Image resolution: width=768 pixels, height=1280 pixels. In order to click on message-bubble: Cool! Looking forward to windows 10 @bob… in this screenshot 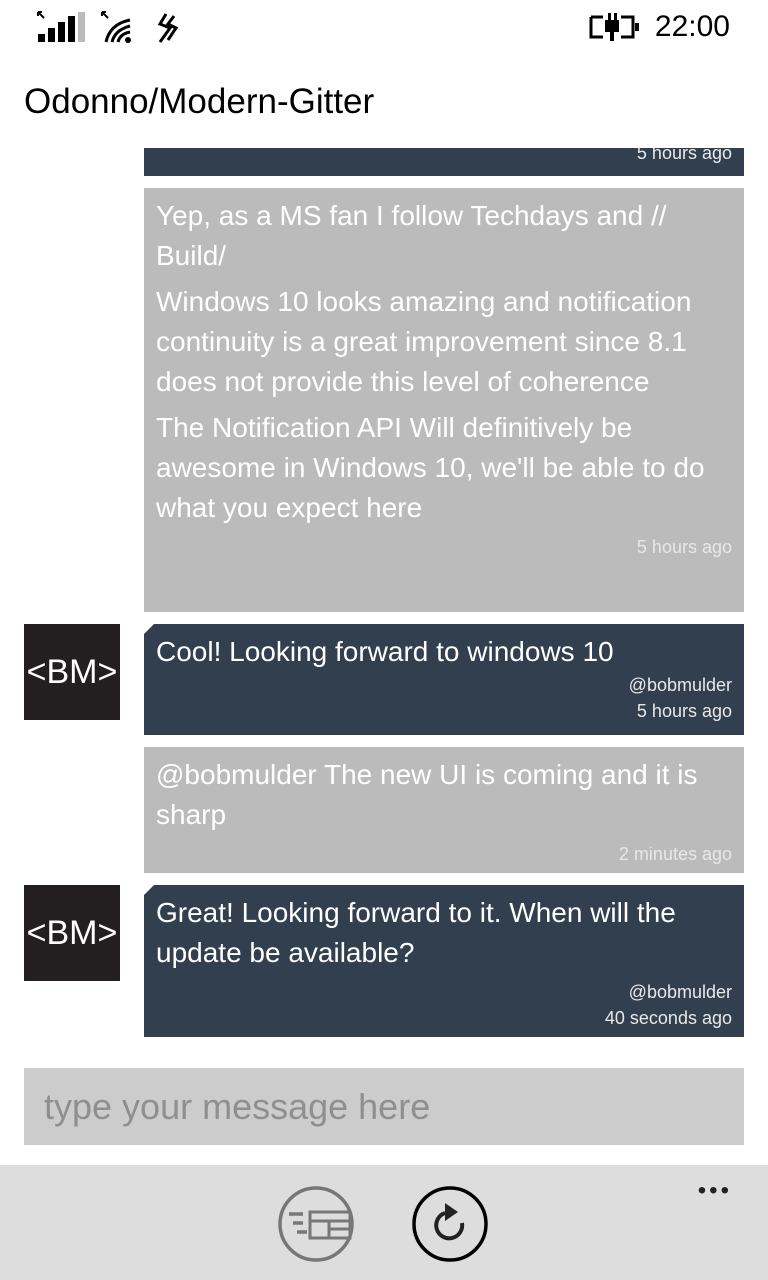, I will do `click(443, 679)`.